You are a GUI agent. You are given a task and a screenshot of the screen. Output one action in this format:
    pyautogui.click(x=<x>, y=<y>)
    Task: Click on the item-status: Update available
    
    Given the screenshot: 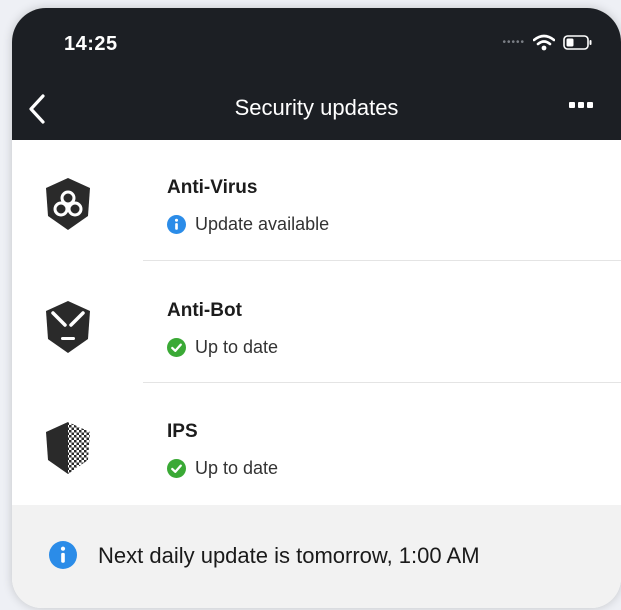 What is the action you would take?
    pyautogui.click(x=248, y=224)
    